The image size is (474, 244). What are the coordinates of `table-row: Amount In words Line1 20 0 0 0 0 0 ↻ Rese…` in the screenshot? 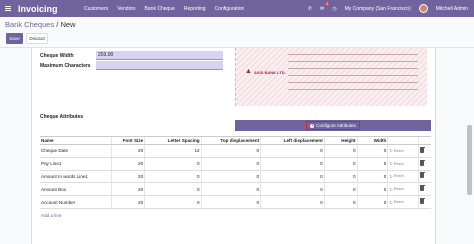 It's located at (235, 177).